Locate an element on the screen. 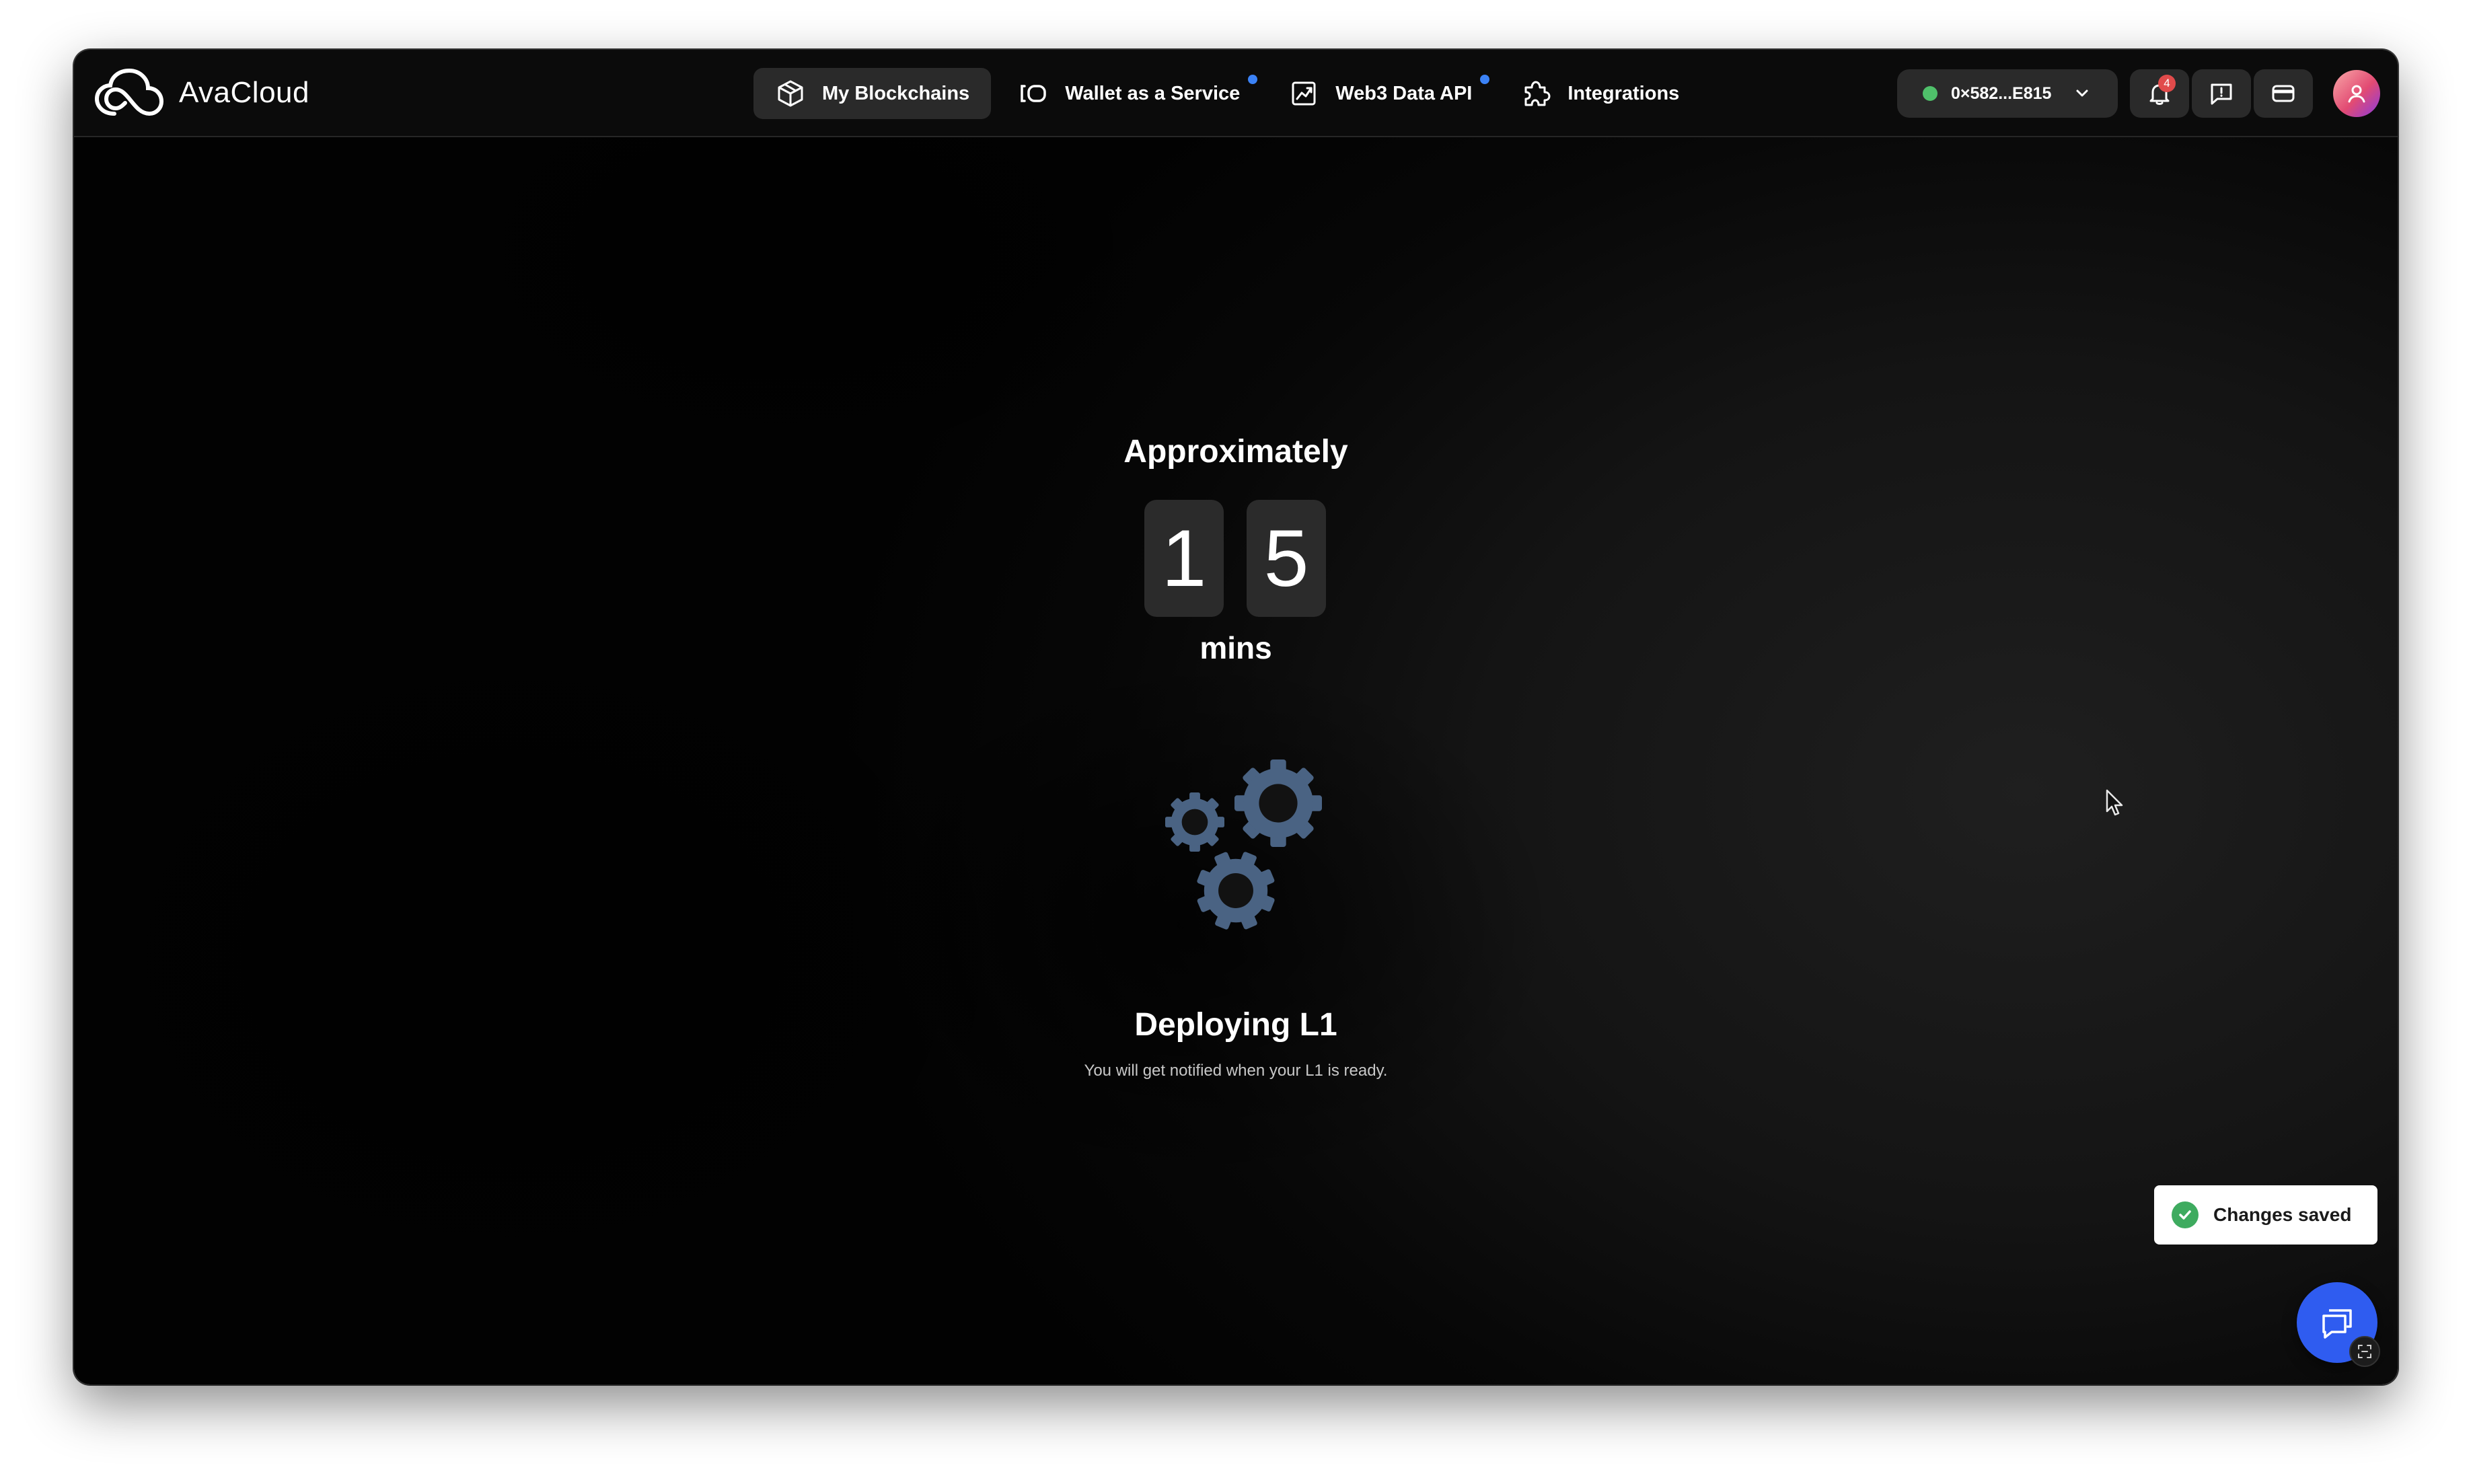 The width and height of the screenshot is (2473, 1484). nav-label: My Blockchains is located at coordinates (896, 93).